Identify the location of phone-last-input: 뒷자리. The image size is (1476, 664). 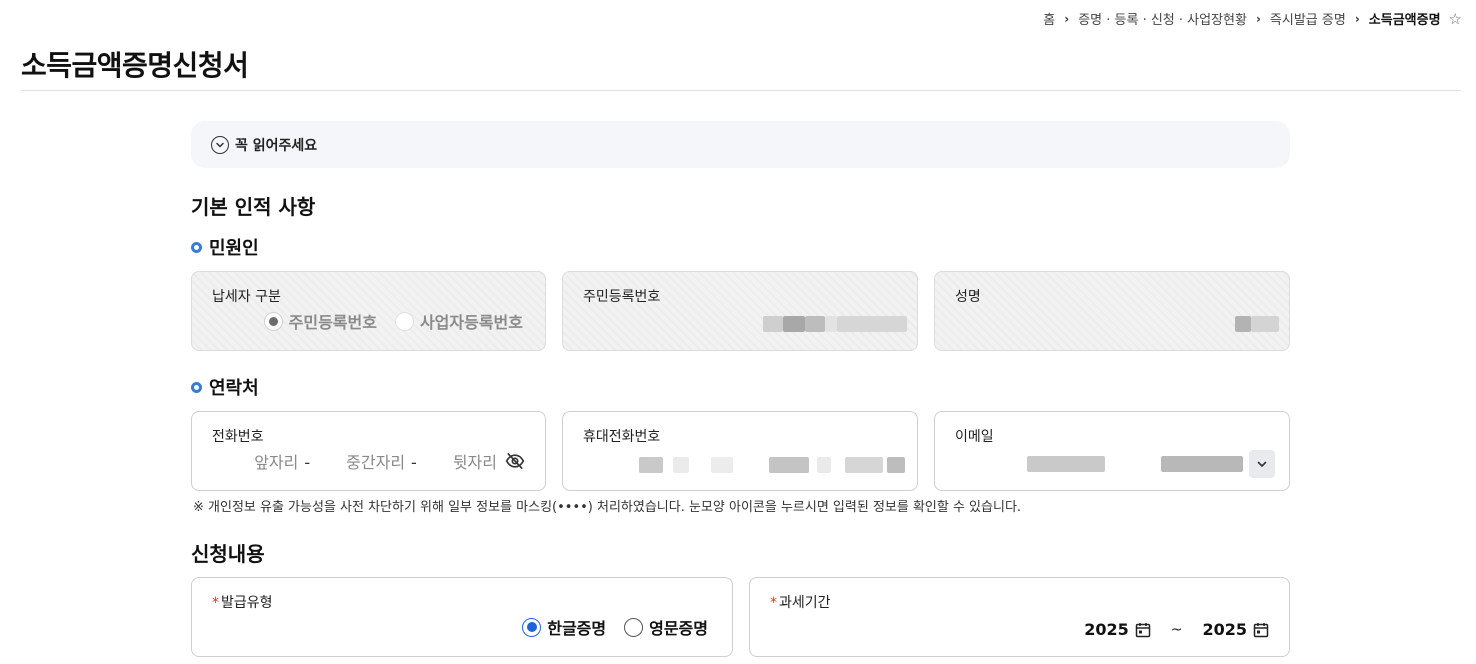
(475, 461).